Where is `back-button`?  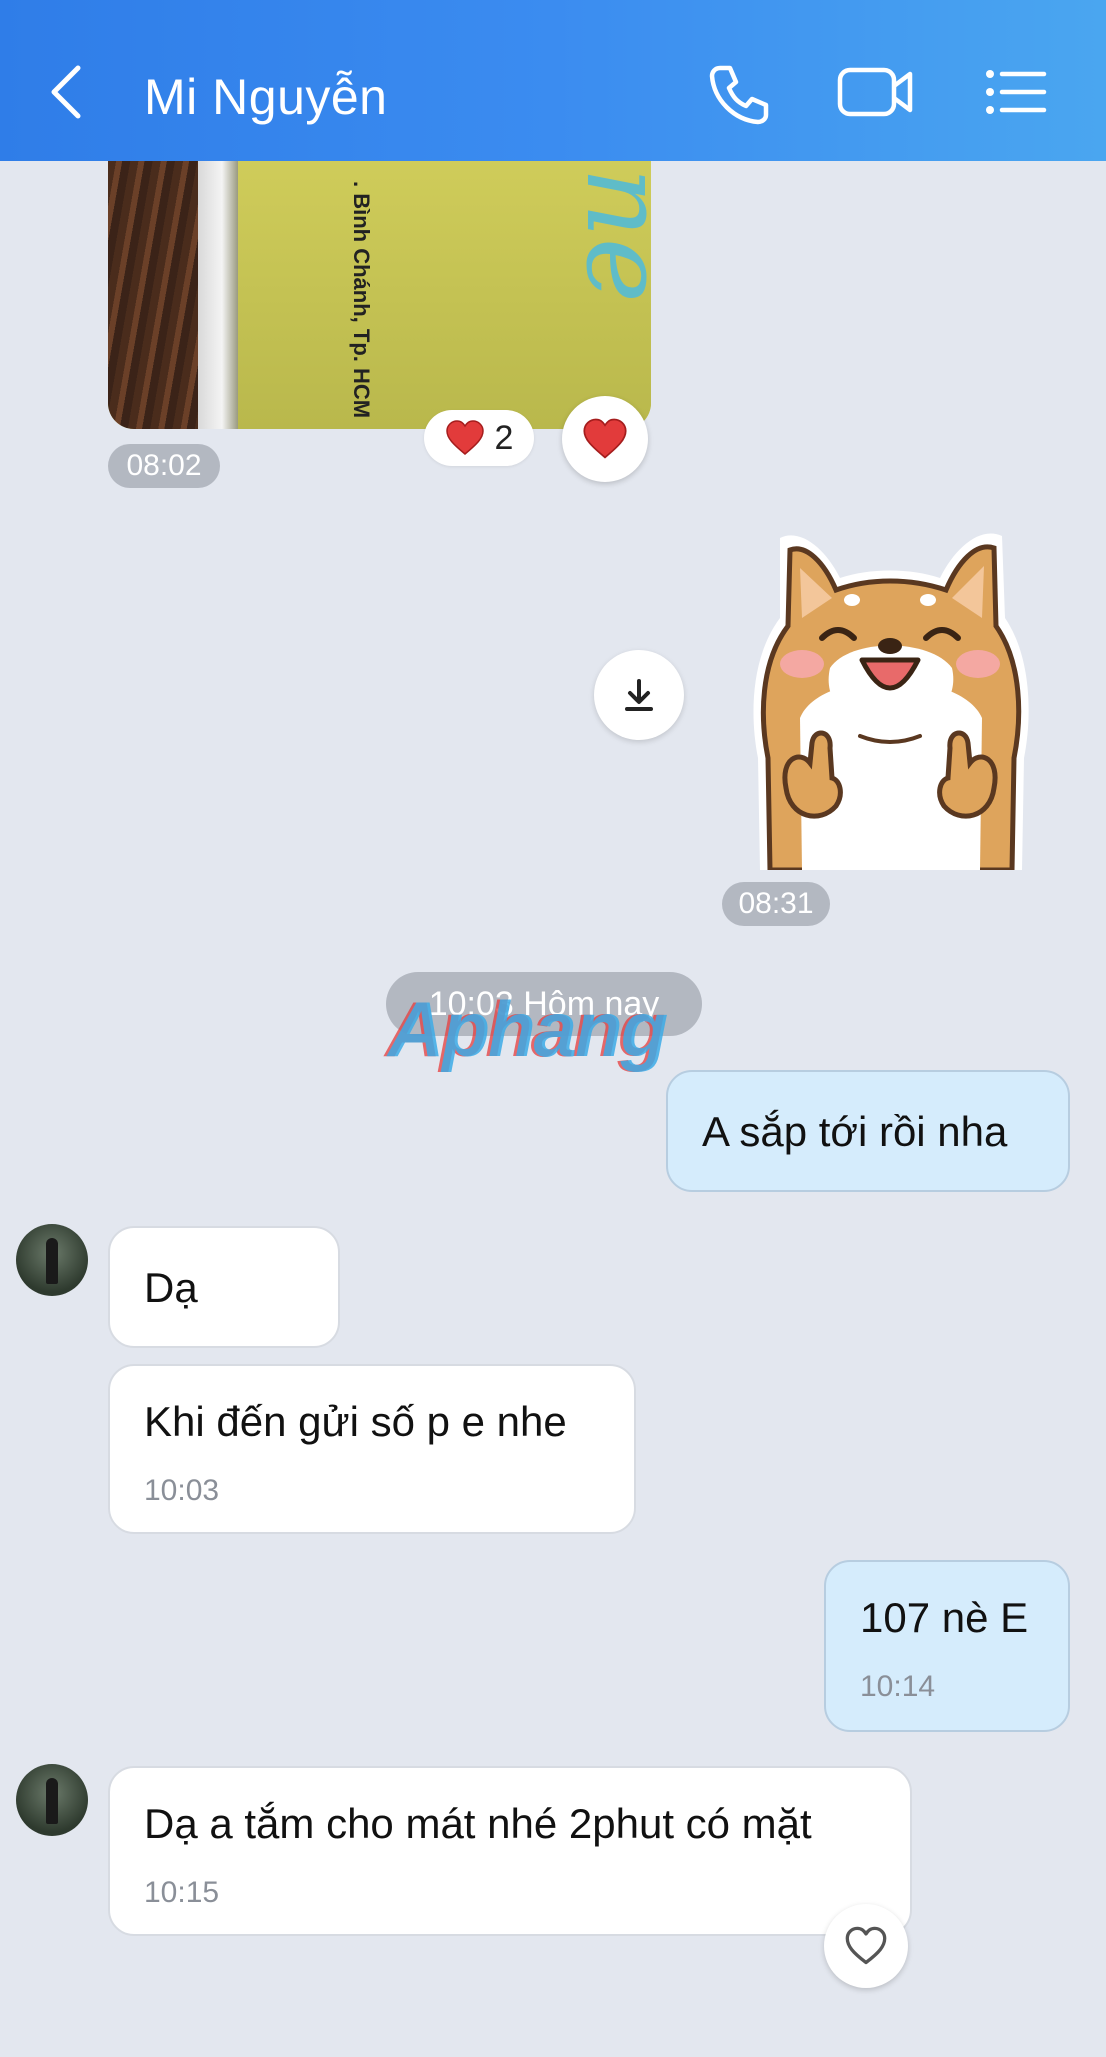
back-button is located at coordinates (69, 92).